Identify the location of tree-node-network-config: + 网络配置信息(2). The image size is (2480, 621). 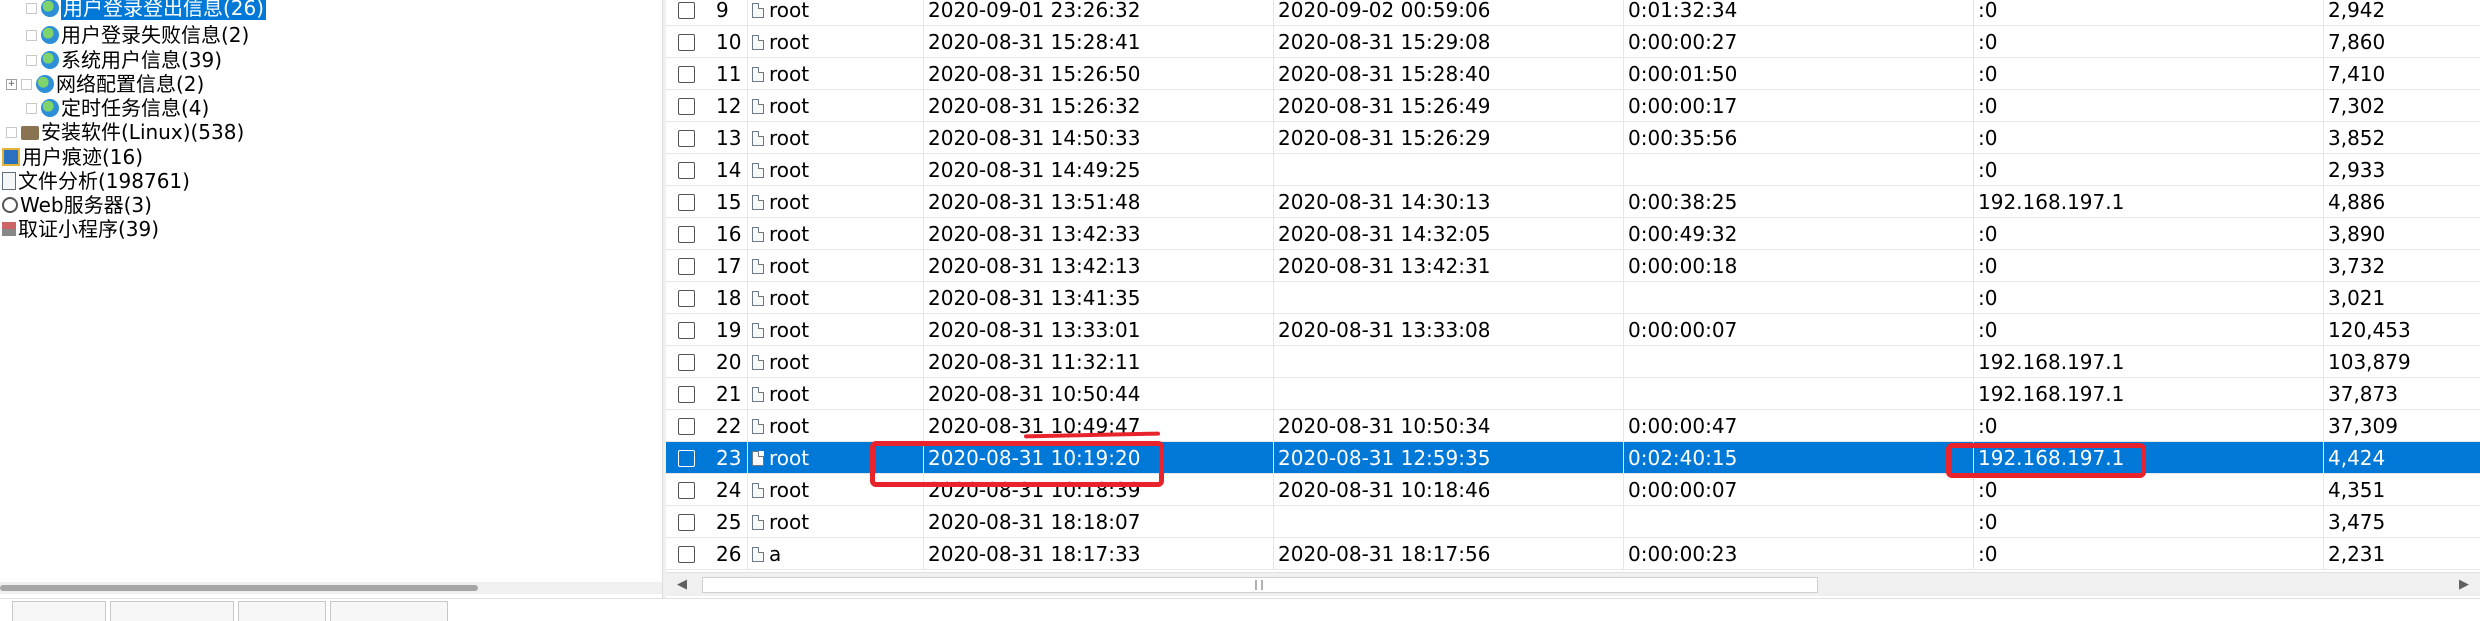
(105, 84).